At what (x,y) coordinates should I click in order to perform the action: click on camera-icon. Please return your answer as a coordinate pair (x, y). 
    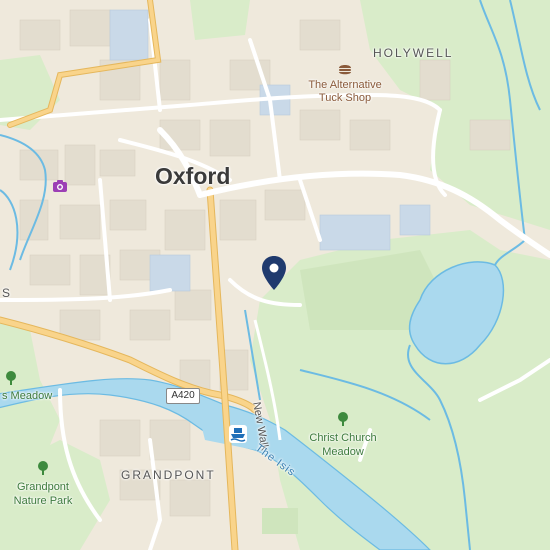
    Looking at the image, I should click on (60, 186).